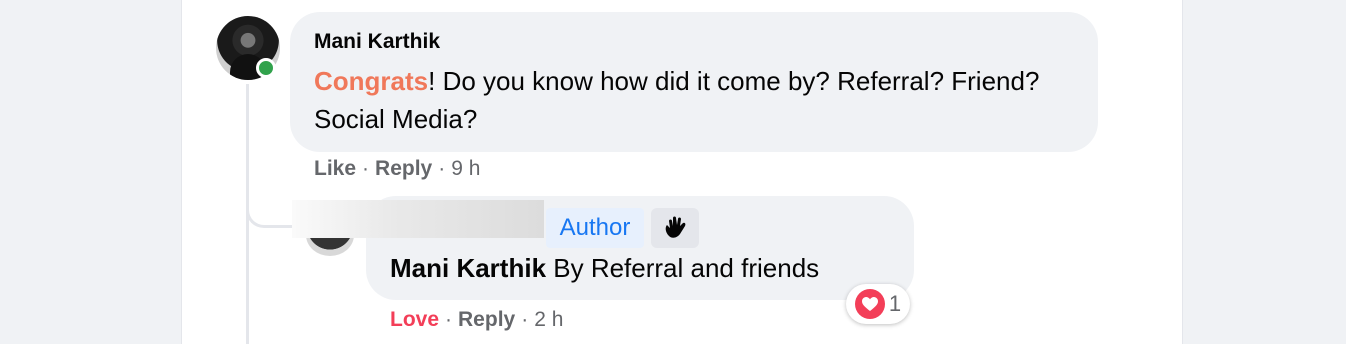 This screenshot has height=344, width=1346. I want to click on wave-hand-icon, so click(675, 228).